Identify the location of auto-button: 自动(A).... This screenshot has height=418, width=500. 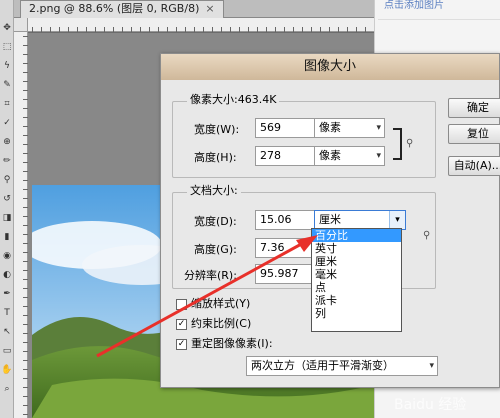
(474, 166).